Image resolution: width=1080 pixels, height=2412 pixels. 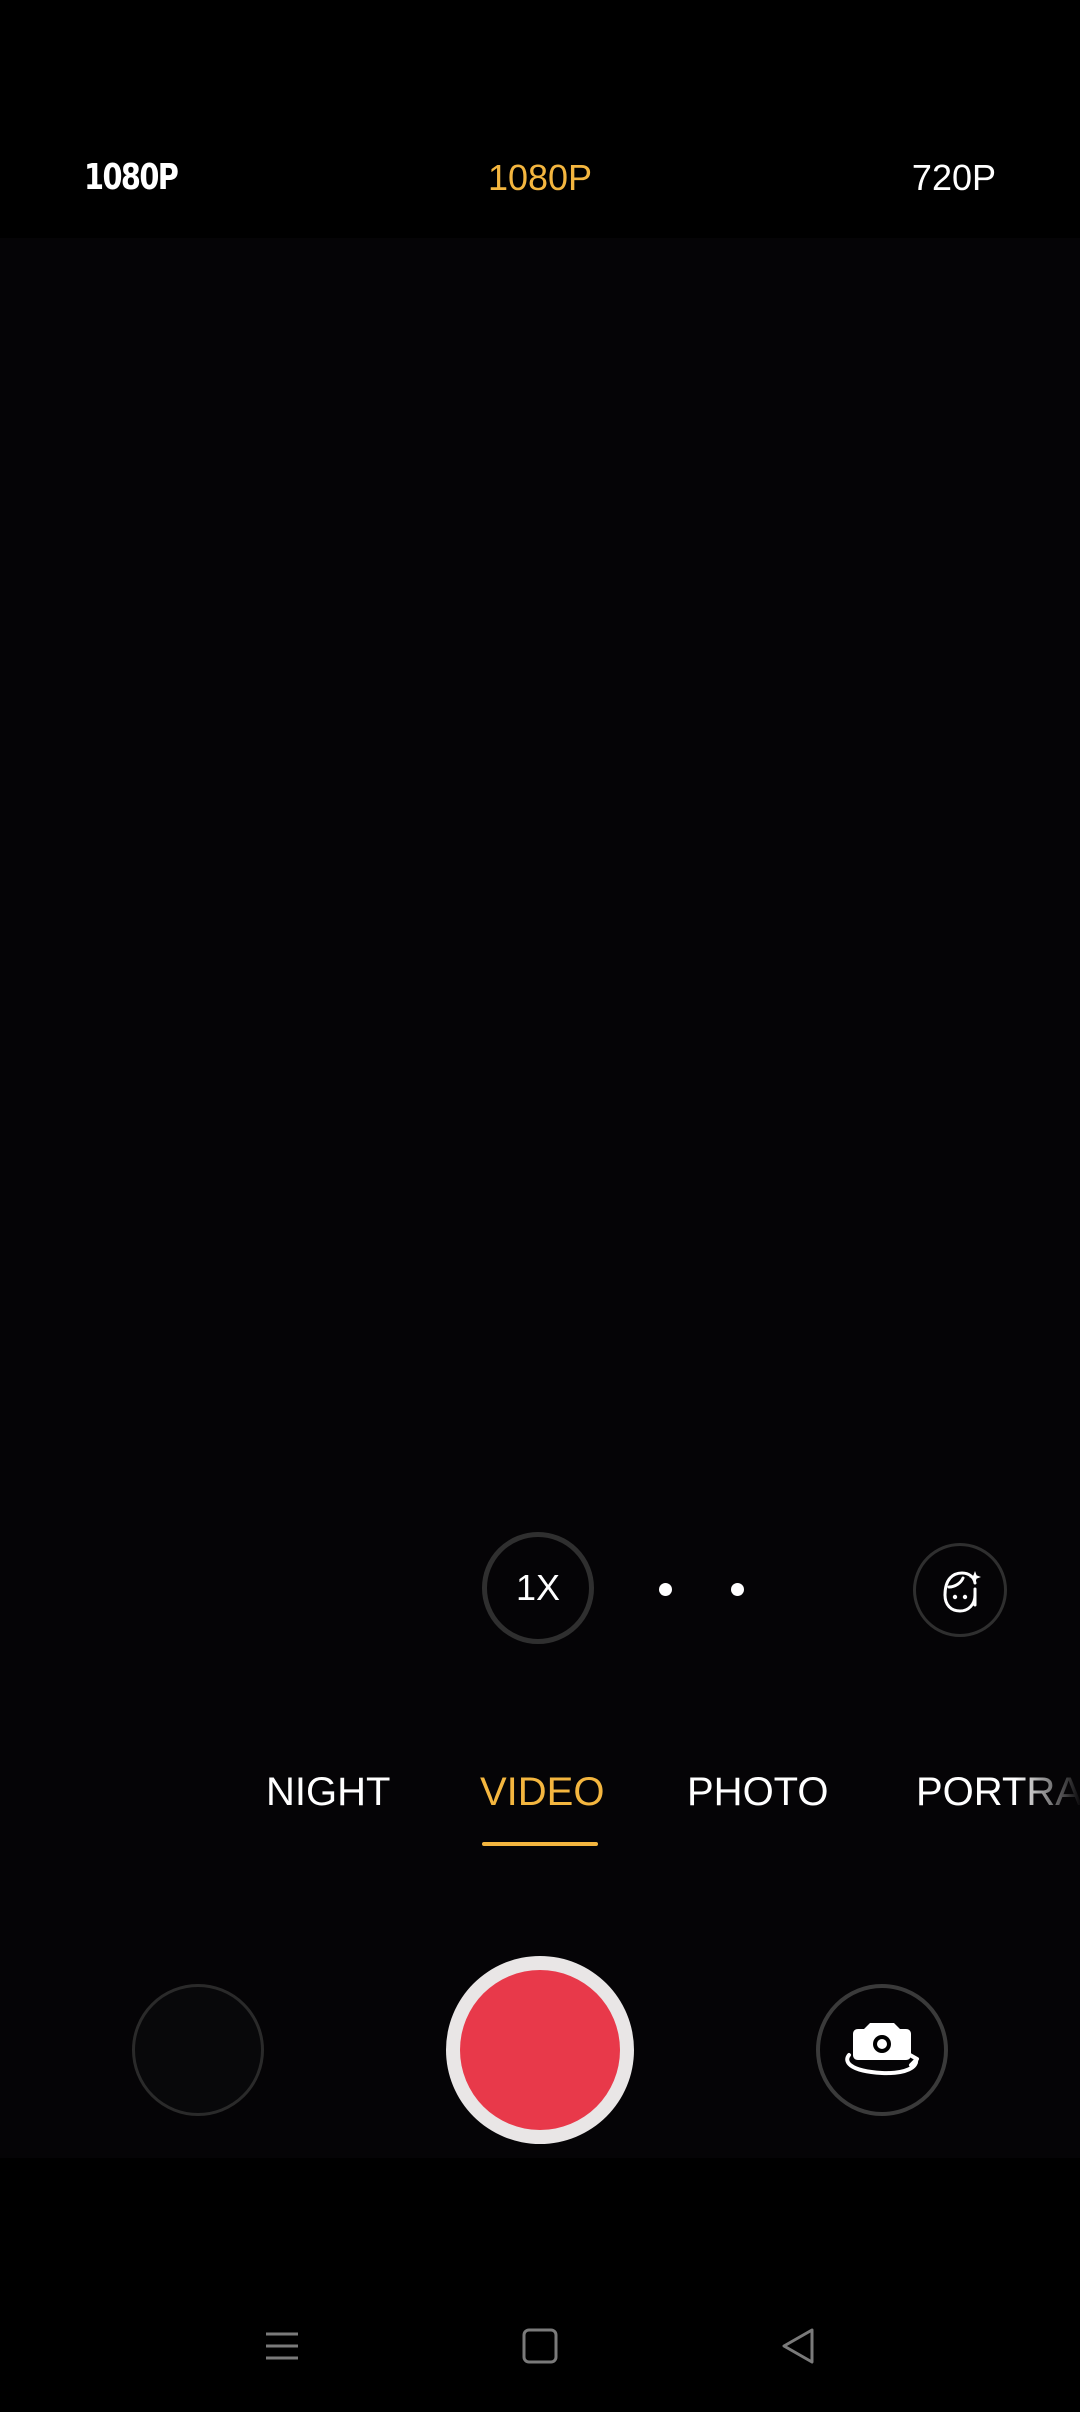 I want to click on system-navigation-bar, so click(x=540, y=2351).